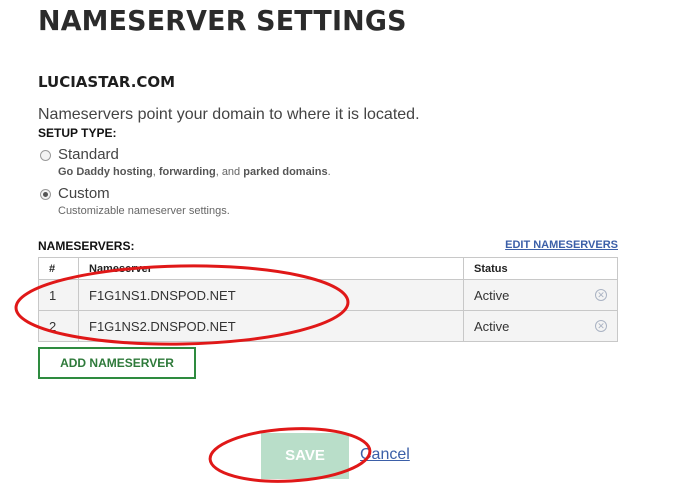 The width and height of the screenshot is (700, 493). What do you see at coordinates (84, 193) in the screenshot?
I see `custom-label: Custom` at bounding box center [84, 193].